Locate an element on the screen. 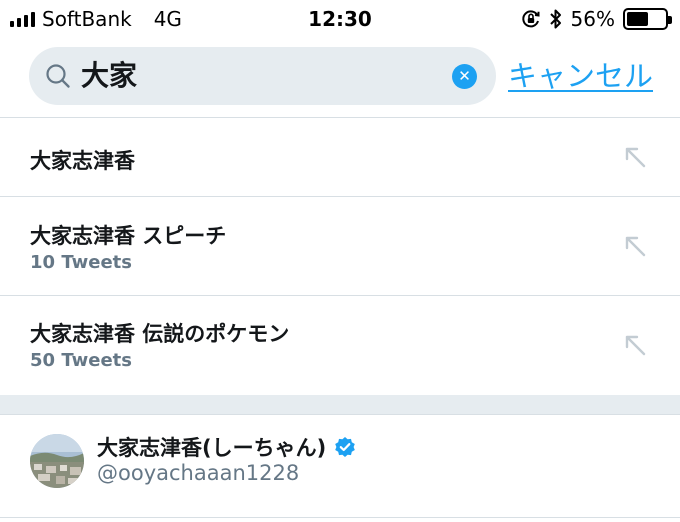 Image resolution: width=680 pixels, height=522 pixels. suggestion-text: 大家志津香 is located at coordinates (82, 161).